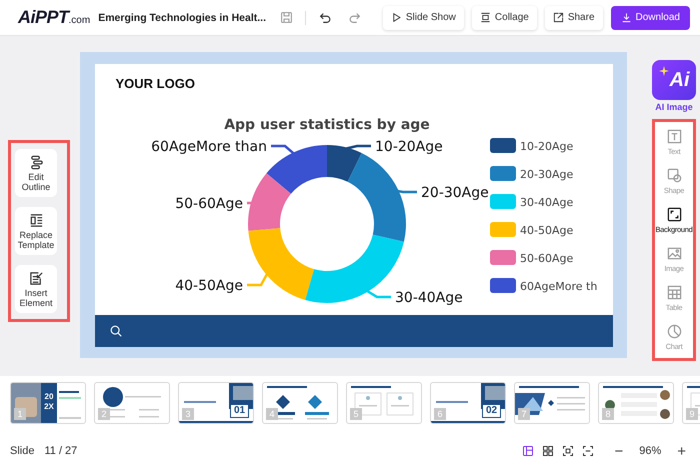 The width and height of the screenshot is (700, 470). I want to click on outline-icon, so click(36, 162).